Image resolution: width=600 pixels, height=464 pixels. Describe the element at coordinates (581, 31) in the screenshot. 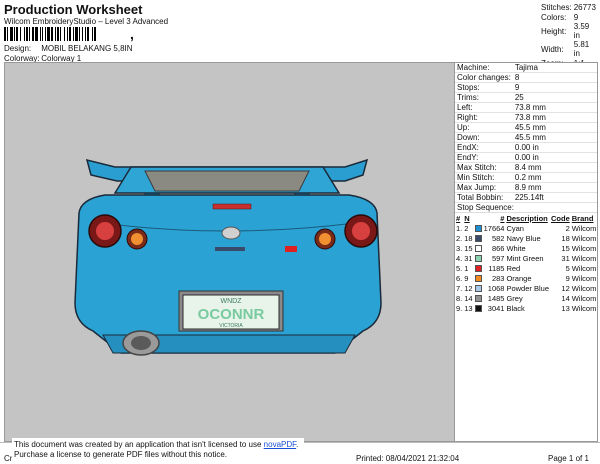

I see `stat-value: 3.59 in` at that location.